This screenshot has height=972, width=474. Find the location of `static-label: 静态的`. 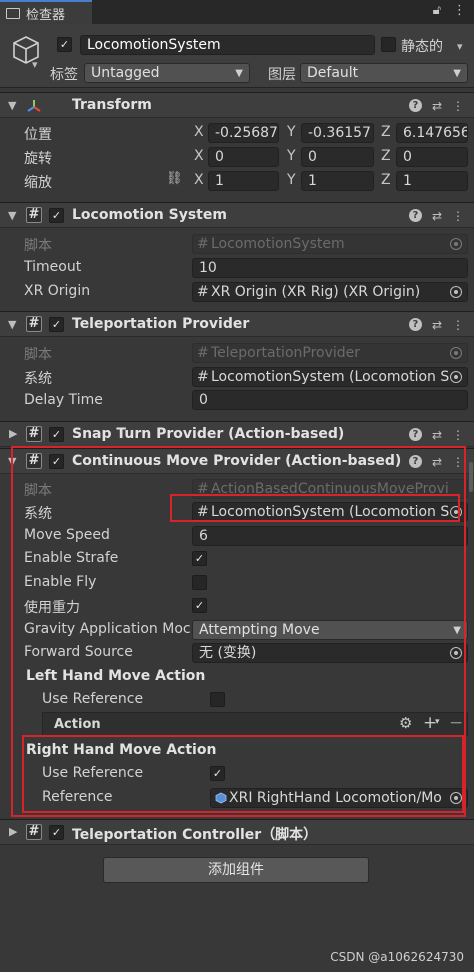

static-label: 静态的 is located at coordinates (422, 47).